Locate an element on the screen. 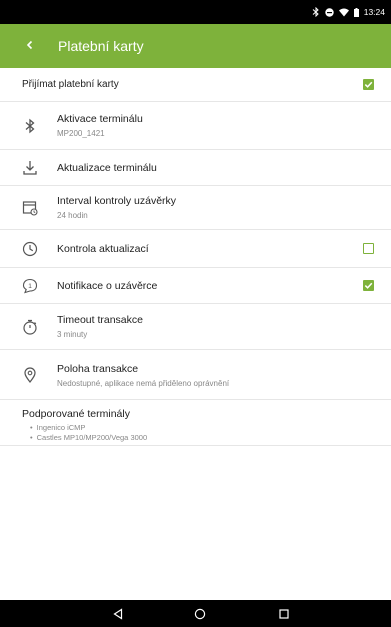  back-button is located at coordinates (30, 46).